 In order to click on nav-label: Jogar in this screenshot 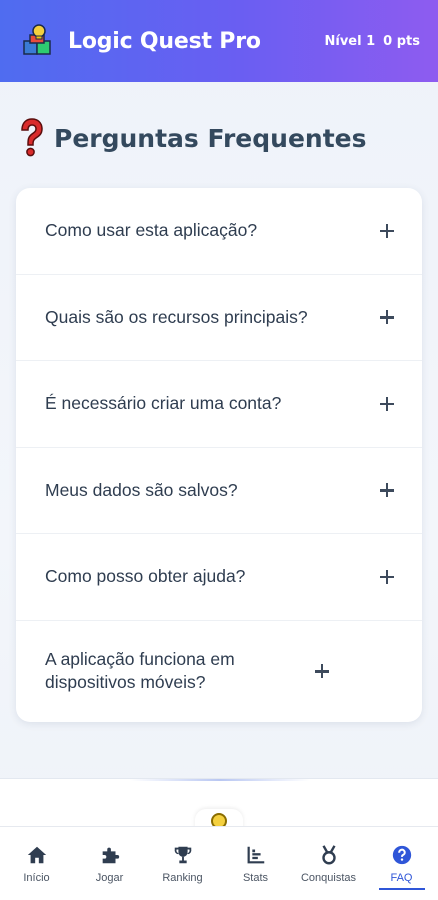, I will do `click(109, 878)`.